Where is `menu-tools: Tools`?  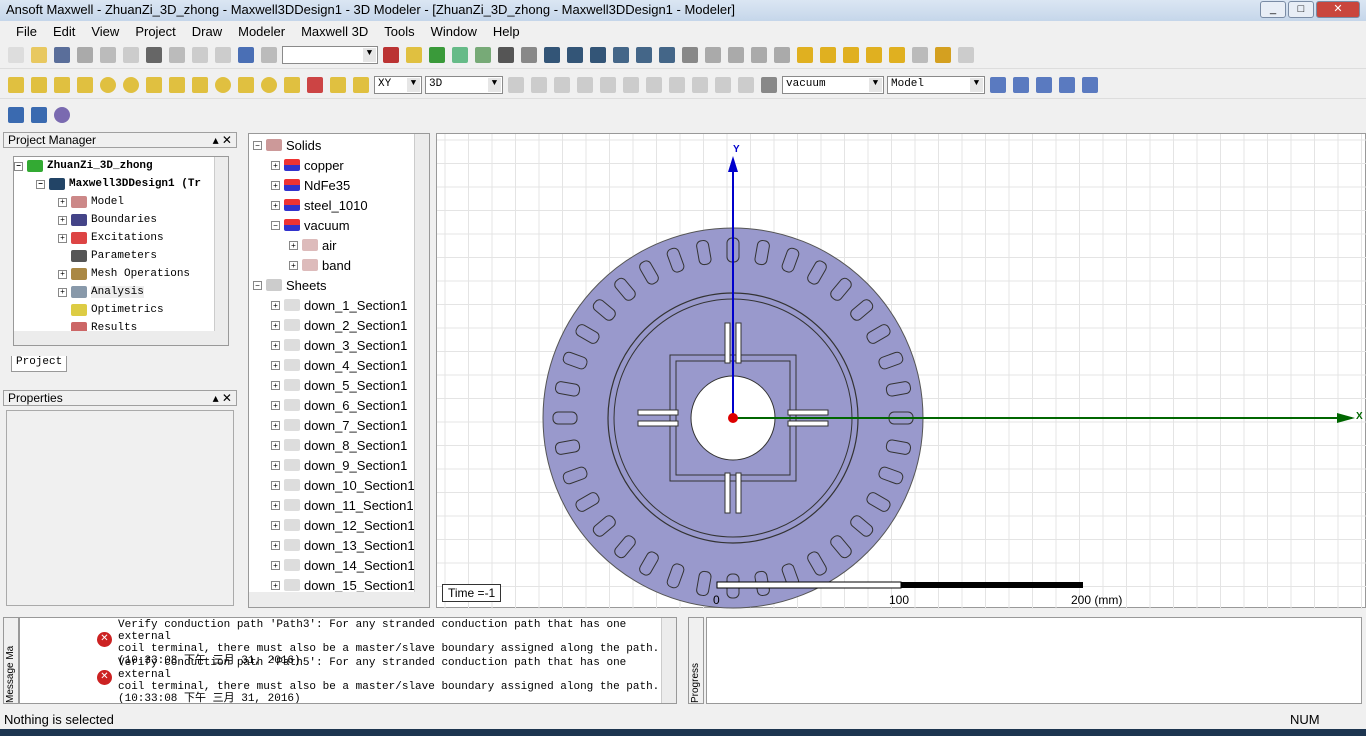 menu-tools: Tools is located at coordinates (399, 31).